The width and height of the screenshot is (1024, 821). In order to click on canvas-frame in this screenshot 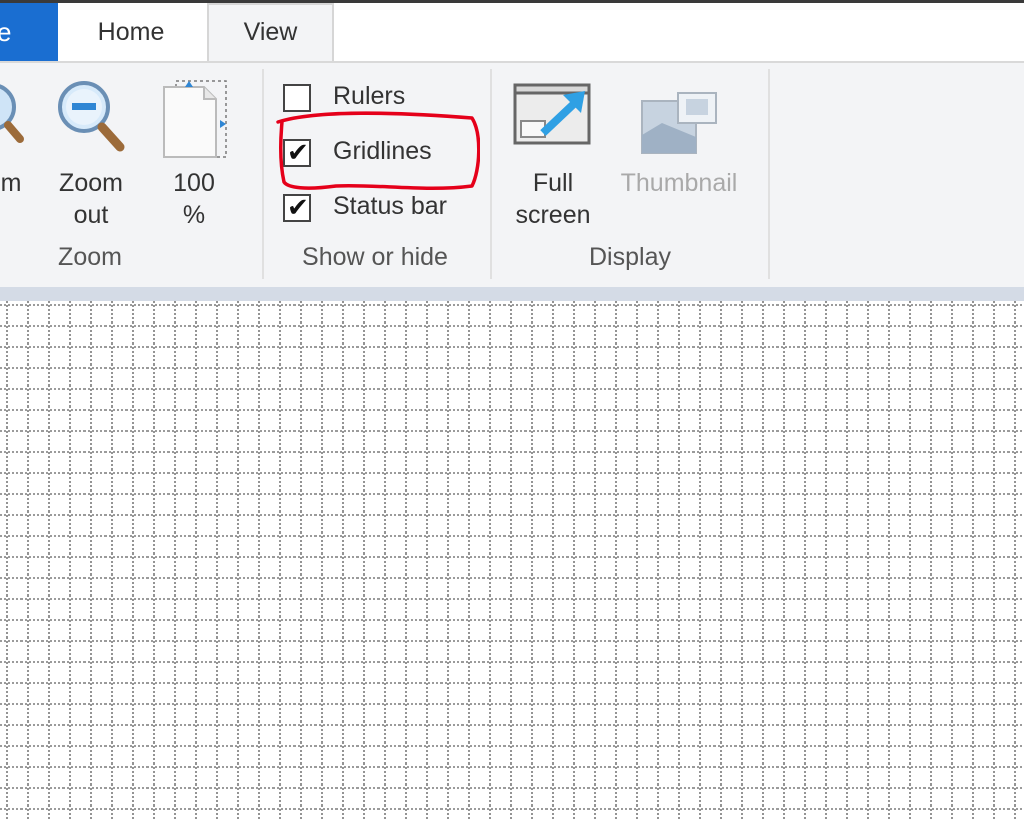, I will do `click(512, 294)`.